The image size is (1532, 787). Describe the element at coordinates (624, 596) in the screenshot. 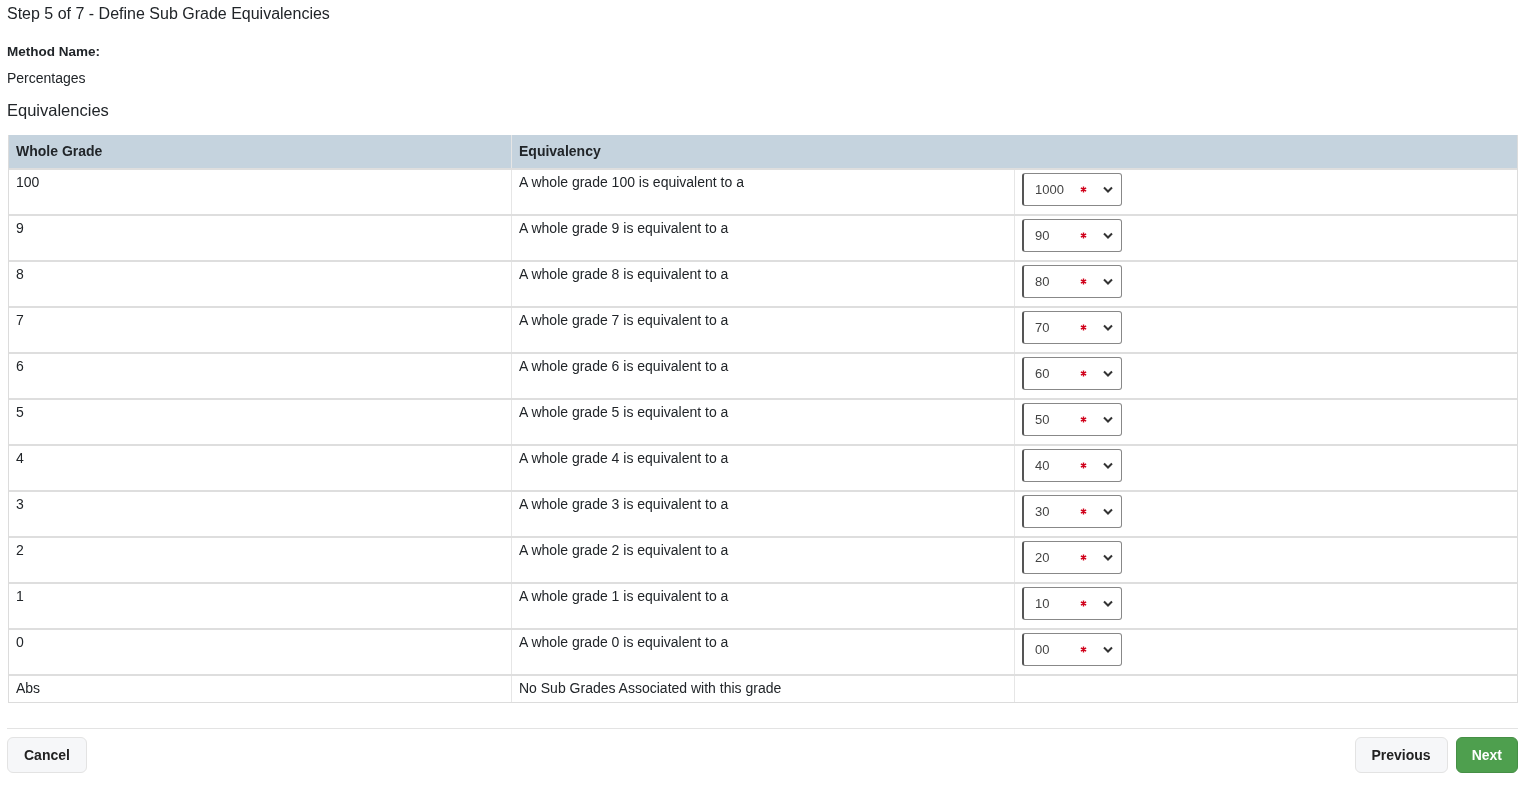

I see `table-cell: A whole grade 1 is equivalent to a` at that location.